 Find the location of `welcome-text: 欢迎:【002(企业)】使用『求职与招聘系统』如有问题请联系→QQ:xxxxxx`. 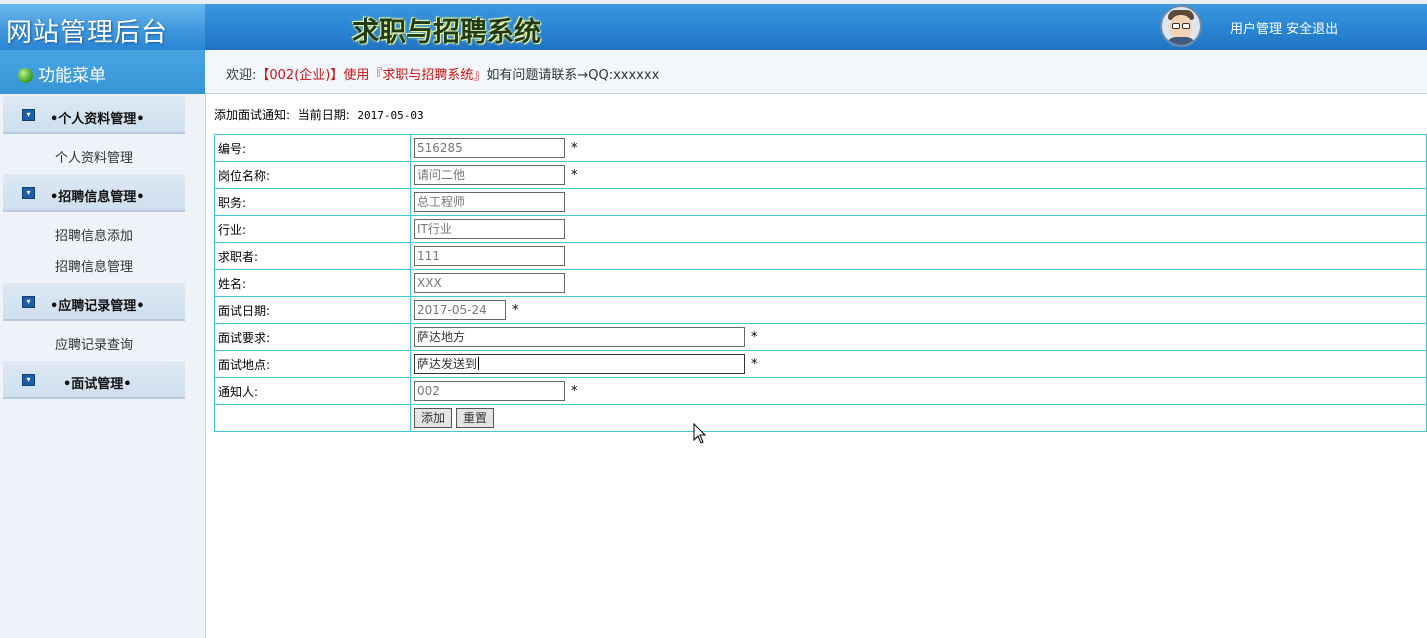

welcome-text: 欢迎:【002(企业)】使用『求职与招聘系统』如有问题请联系→QQ:xxxxxx is located at coordinates (442, 73).